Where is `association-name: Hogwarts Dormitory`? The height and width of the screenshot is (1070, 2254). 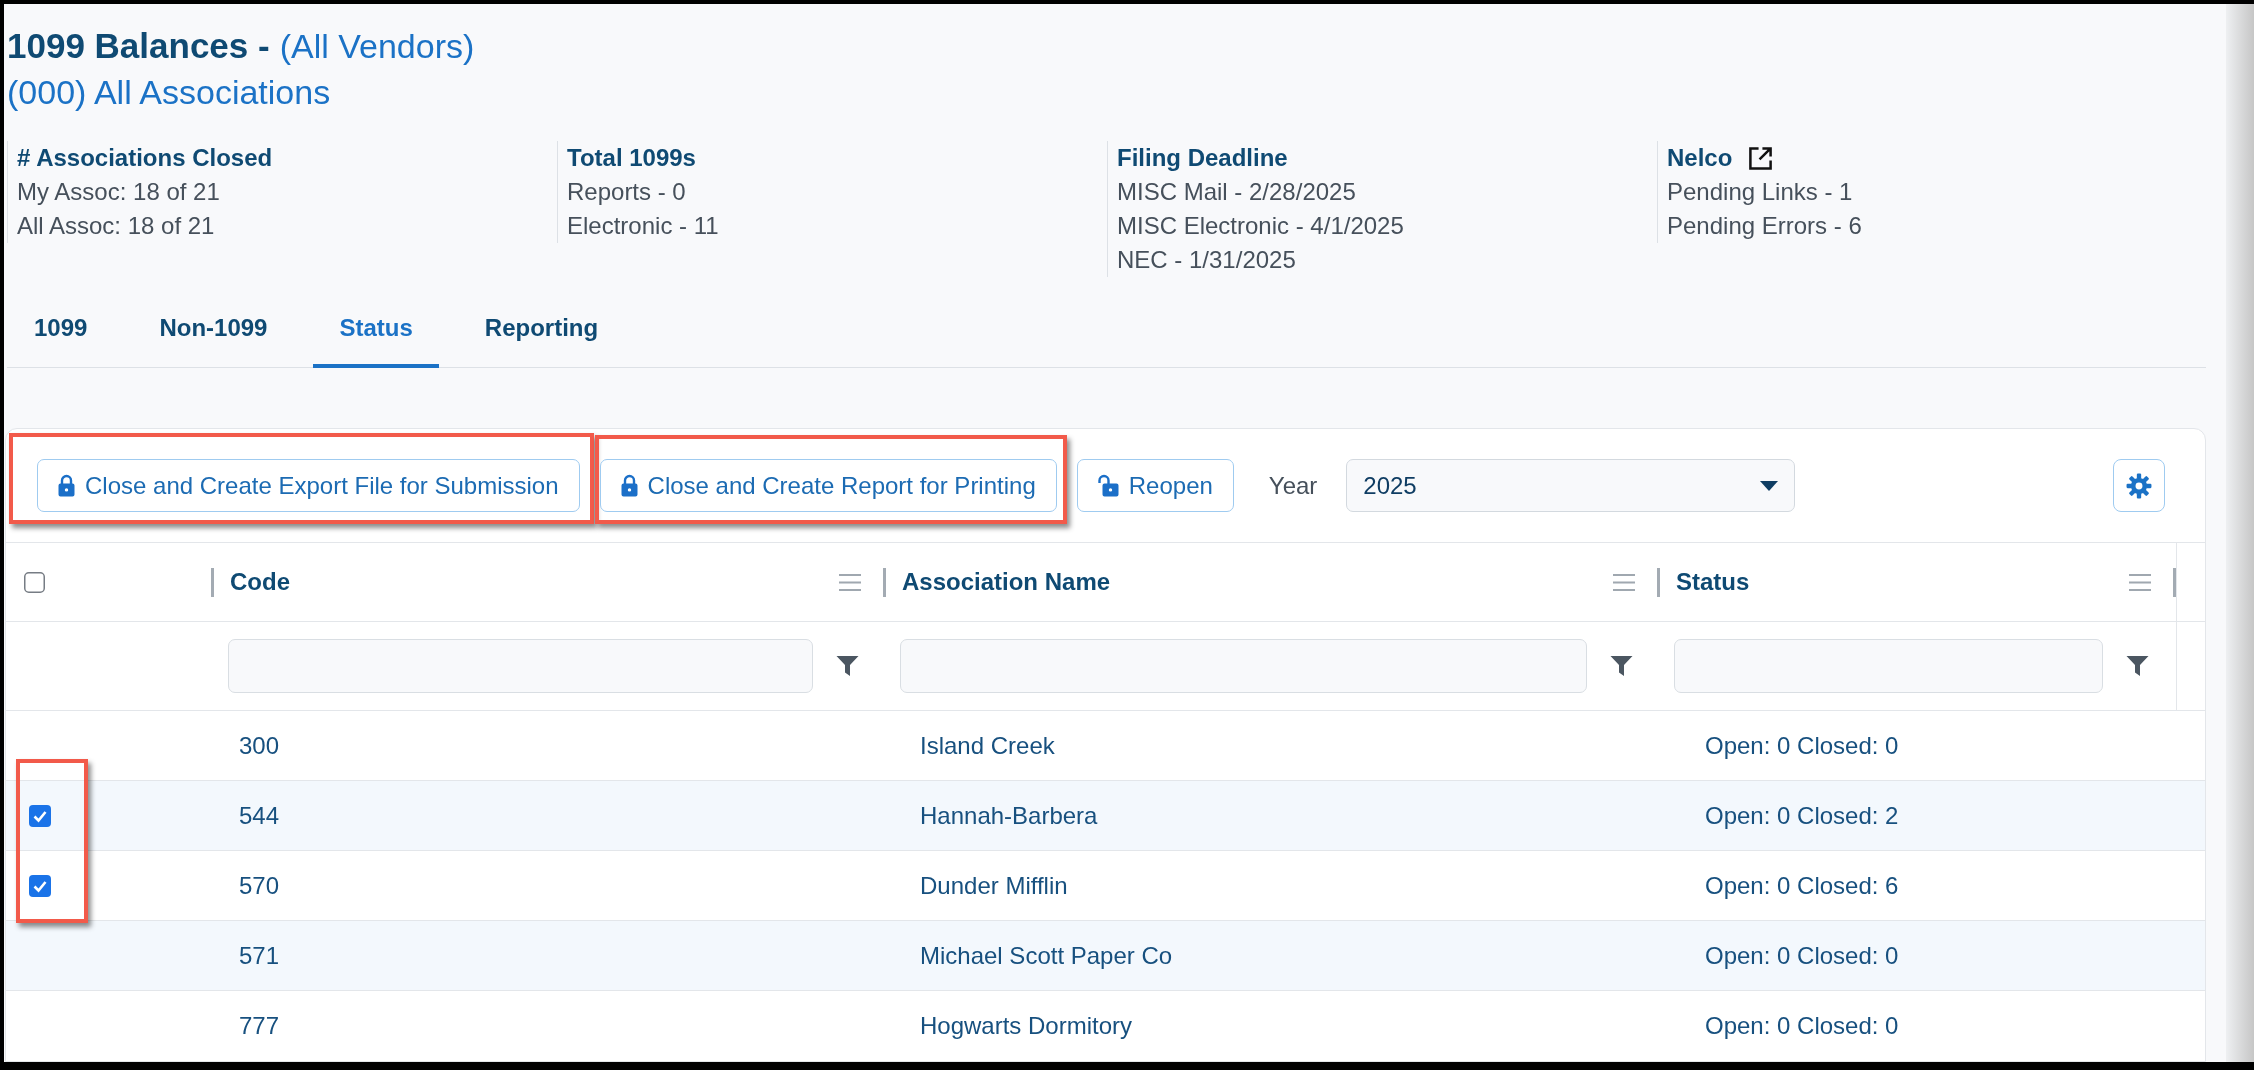 association-name: Hogwarts Dormitory is located at coordinates (1026, 1025).